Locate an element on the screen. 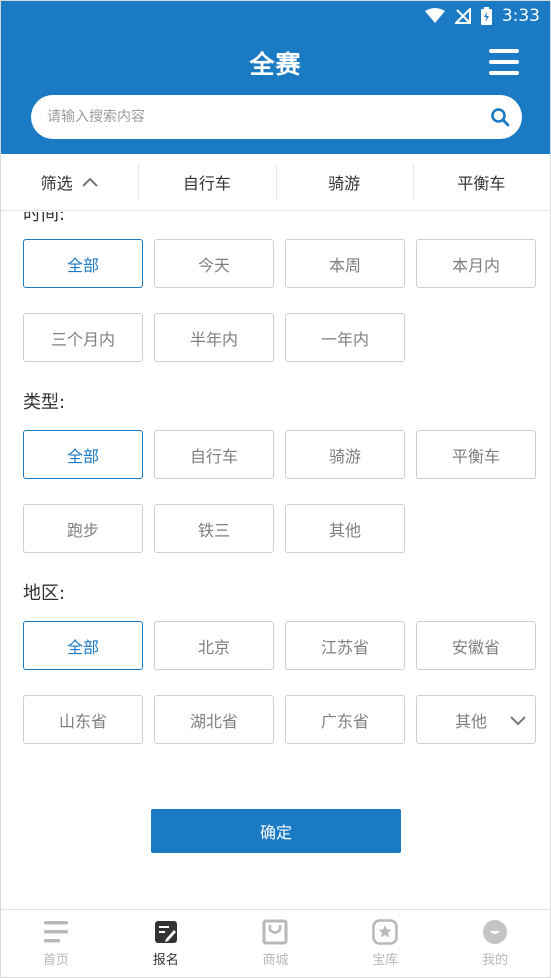  tab-label: 自行车 is located at coordinates (206, 183).